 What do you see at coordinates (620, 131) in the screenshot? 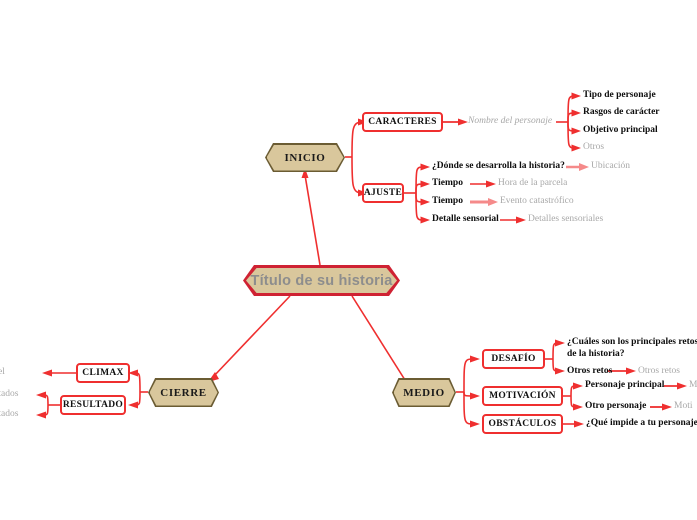
I see `leaf-objetivo-principal: Objetivo principal` at bounding box center [620, 131].